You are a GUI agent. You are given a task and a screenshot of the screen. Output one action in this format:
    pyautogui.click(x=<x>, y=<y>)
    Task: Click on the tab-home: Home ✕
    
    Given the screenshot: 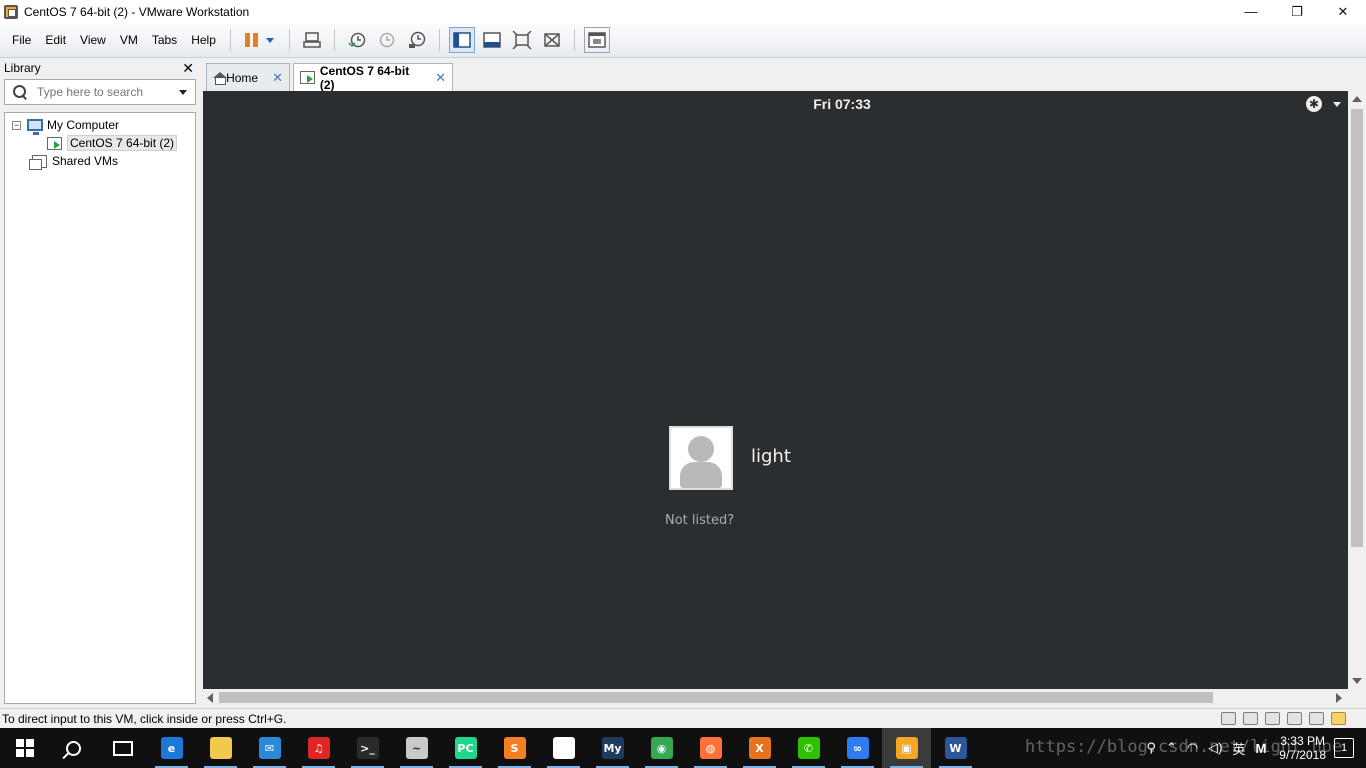 What is the action you would take?
    pyautogui.click(x=248, y=77)
    